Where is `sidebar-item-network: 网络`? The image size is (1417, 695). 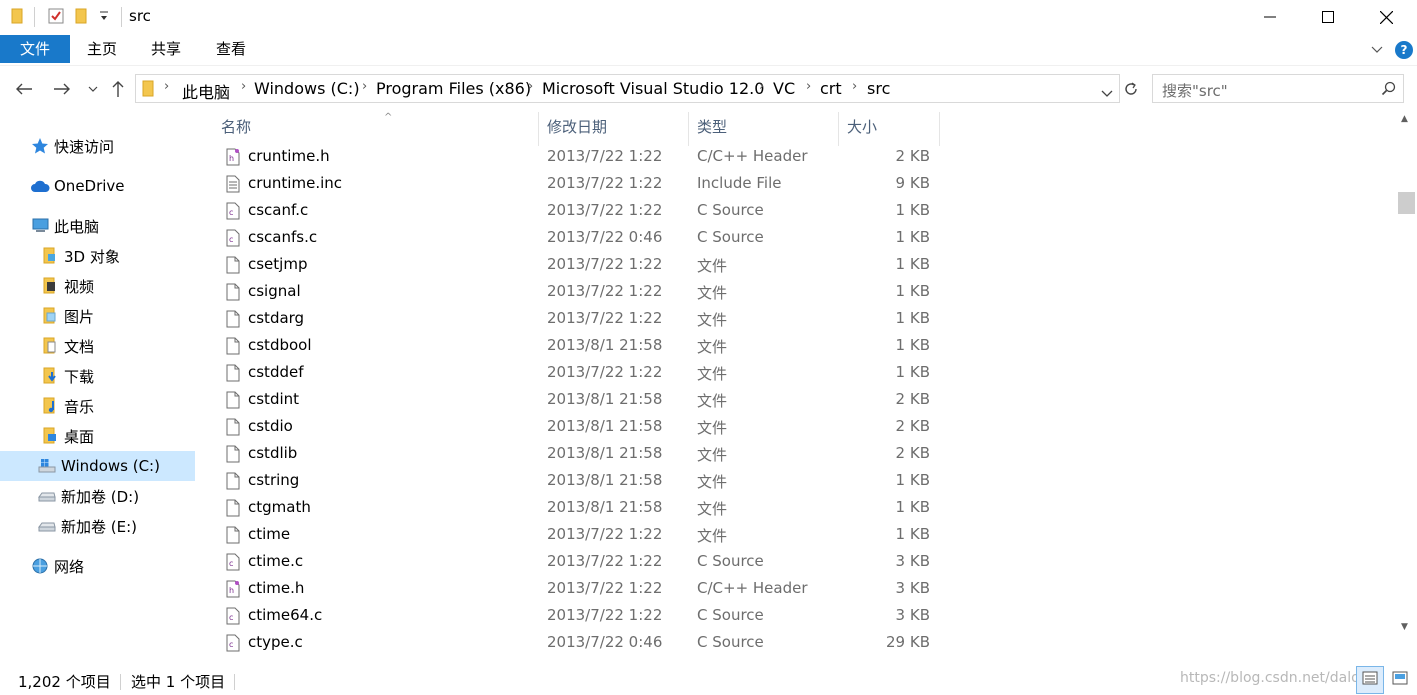
sidebar-item-network: 网络 is located at coordinates (57, 566).